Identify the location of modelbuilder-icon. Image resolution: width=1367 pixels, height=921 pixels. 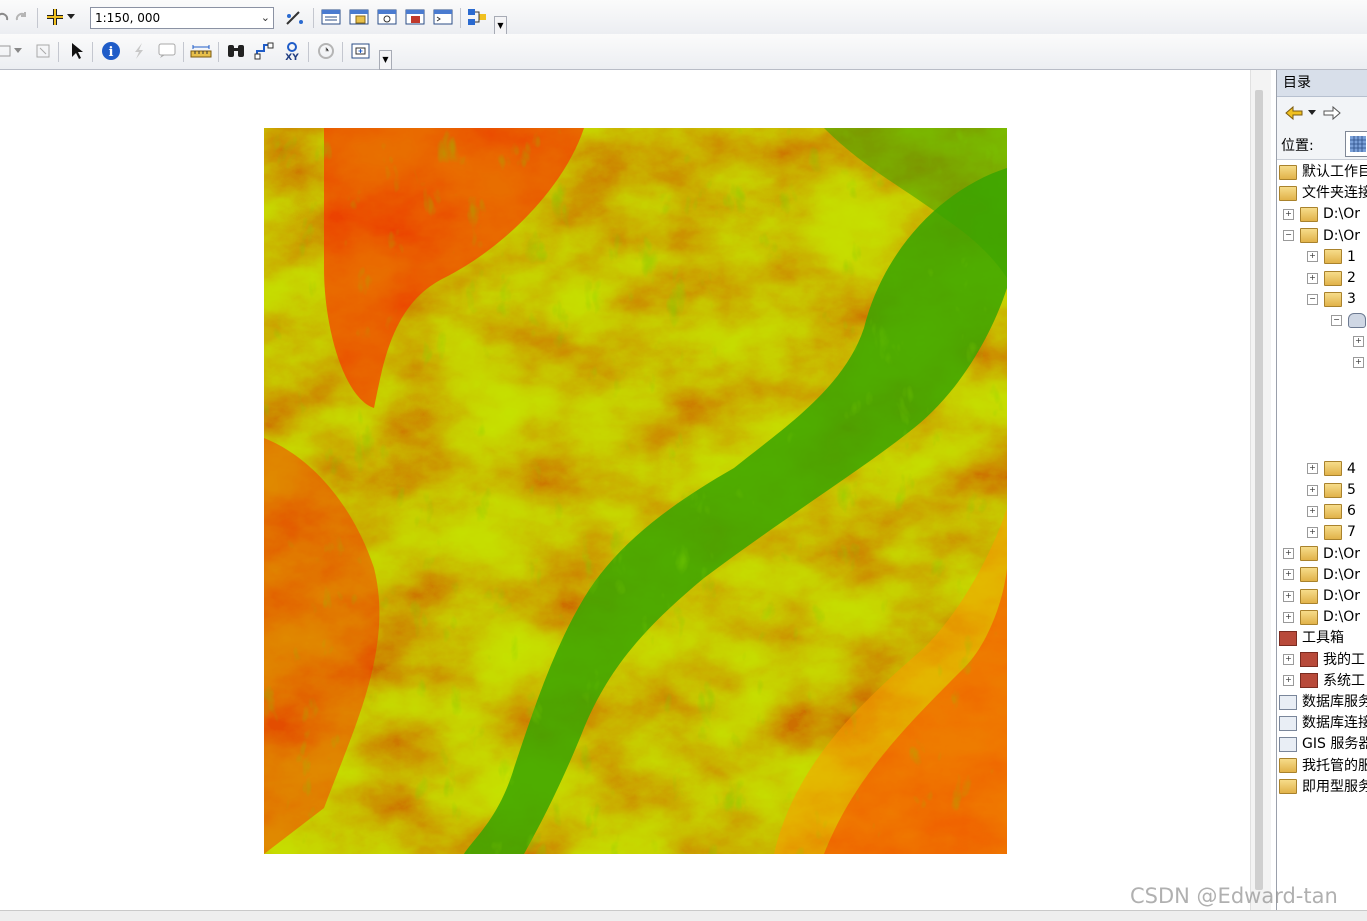
(477, 17).